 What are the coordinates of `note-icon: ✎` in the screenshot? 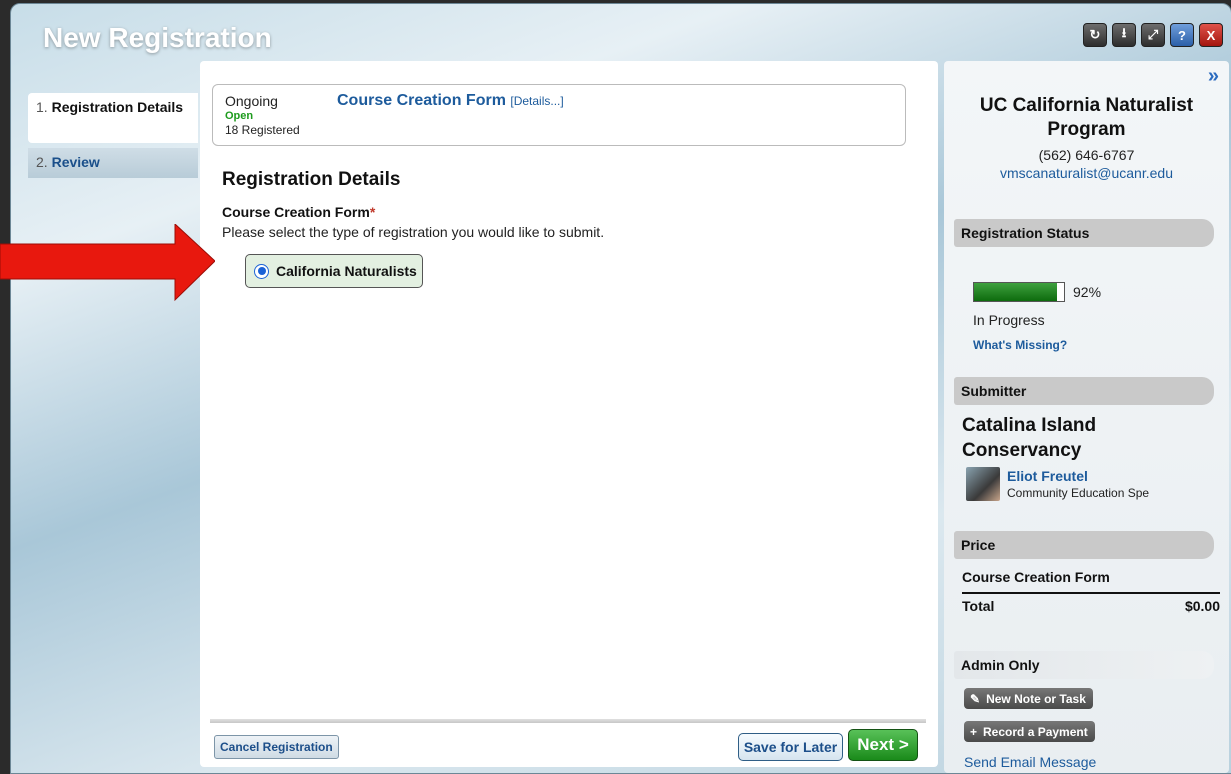 It's located at (975, 698).